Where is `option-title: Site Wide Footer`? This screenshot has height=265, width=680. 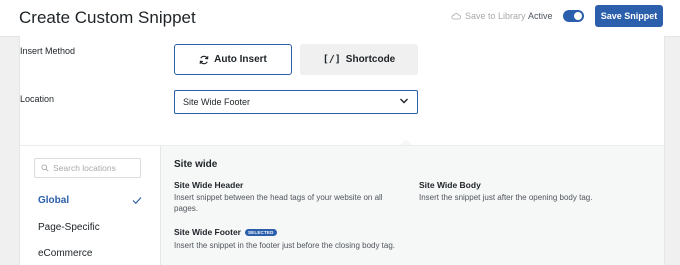 option-title: Site Wide Footer is located at coordinates (207, 232).